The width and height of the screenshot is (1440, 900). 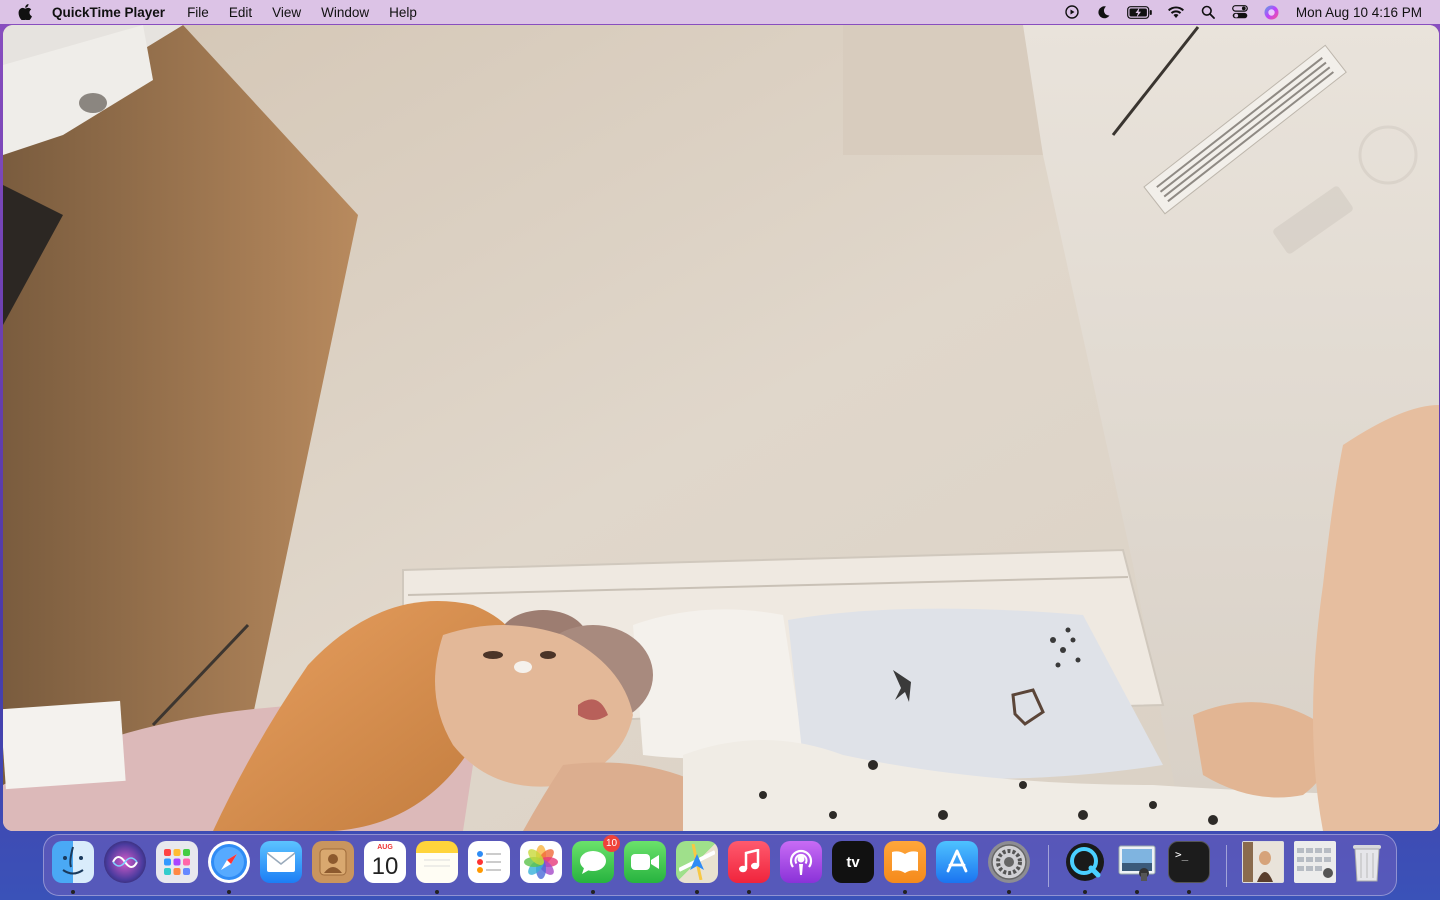 I want to click on messages-badge: 10, so click(x=611, y=843).